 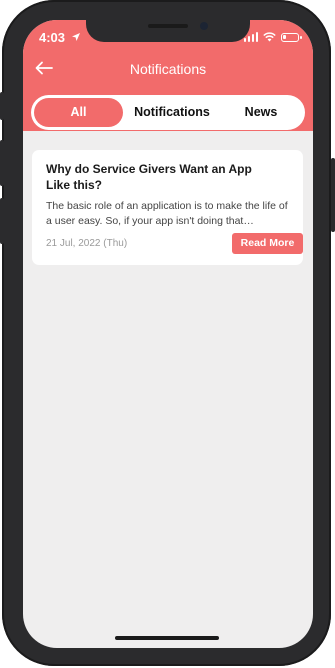 I want to click on speaker, so click(x=168, y=26).